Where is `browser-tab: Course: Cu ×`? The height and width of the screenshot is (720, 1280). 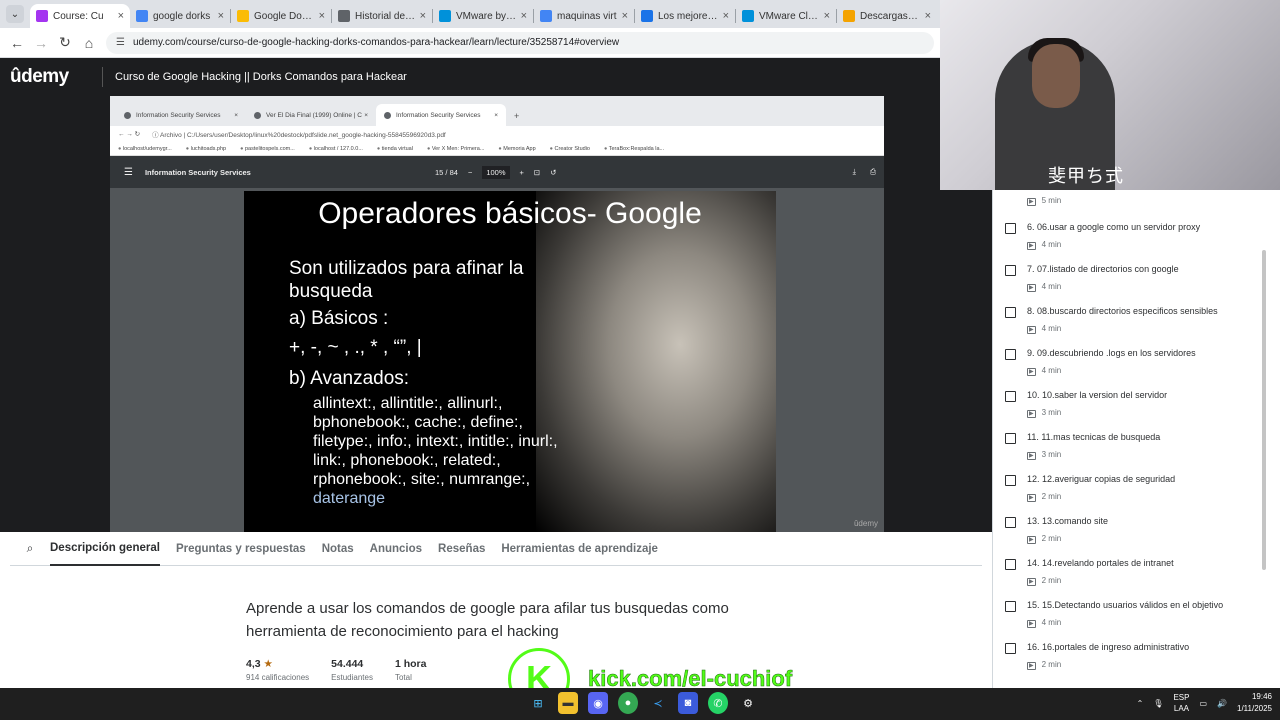
browser-tab: Course: Cu × is located at coordinates (80, 16).